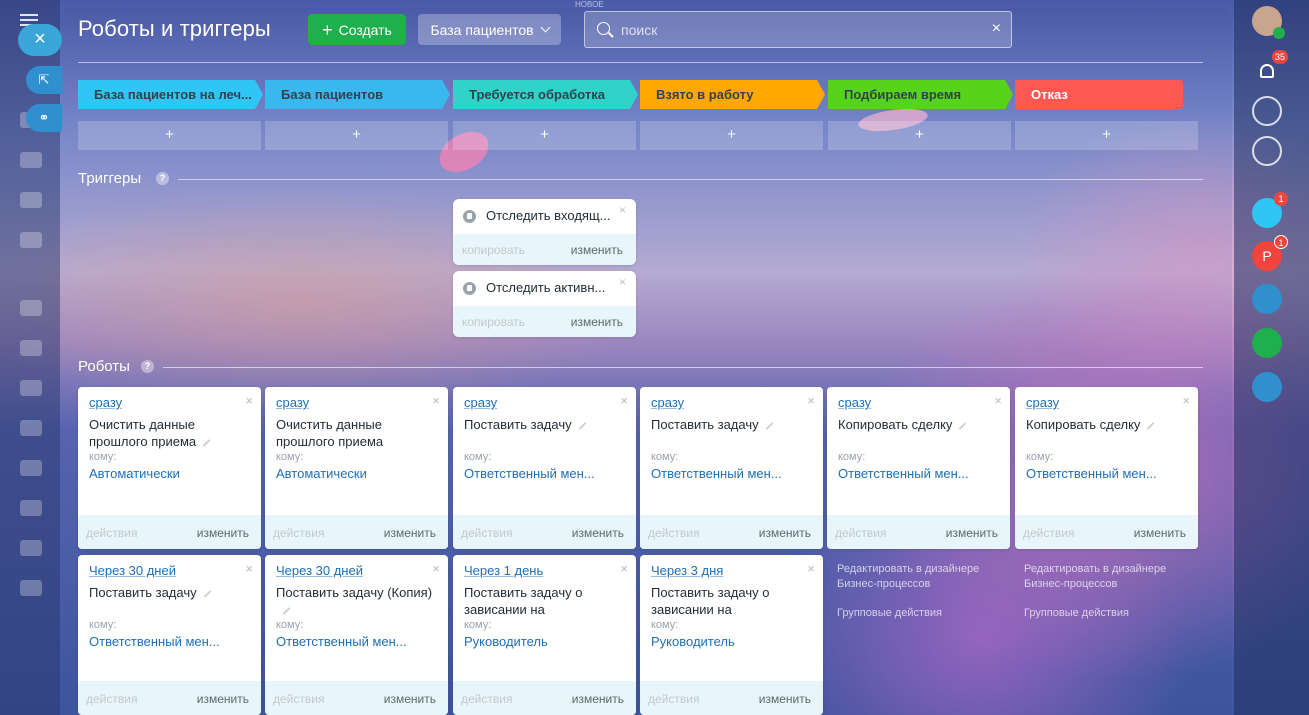 The height and width of the screenshot is (715, 1309). I want to click on robot-delay: Через 3 дня, so click(687, 570).